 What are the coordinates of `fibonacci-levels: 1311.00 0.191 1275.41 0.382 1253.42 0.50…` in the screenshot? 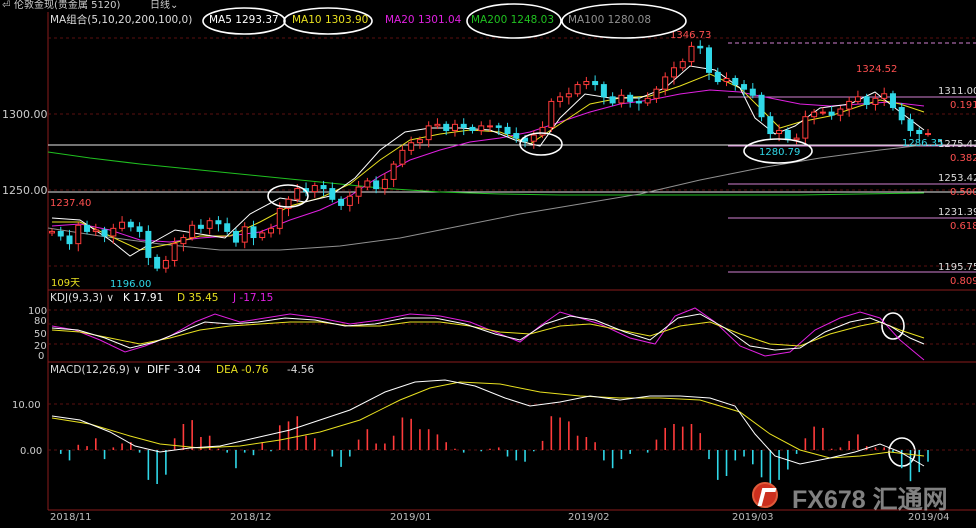 It's located at (852, 164).